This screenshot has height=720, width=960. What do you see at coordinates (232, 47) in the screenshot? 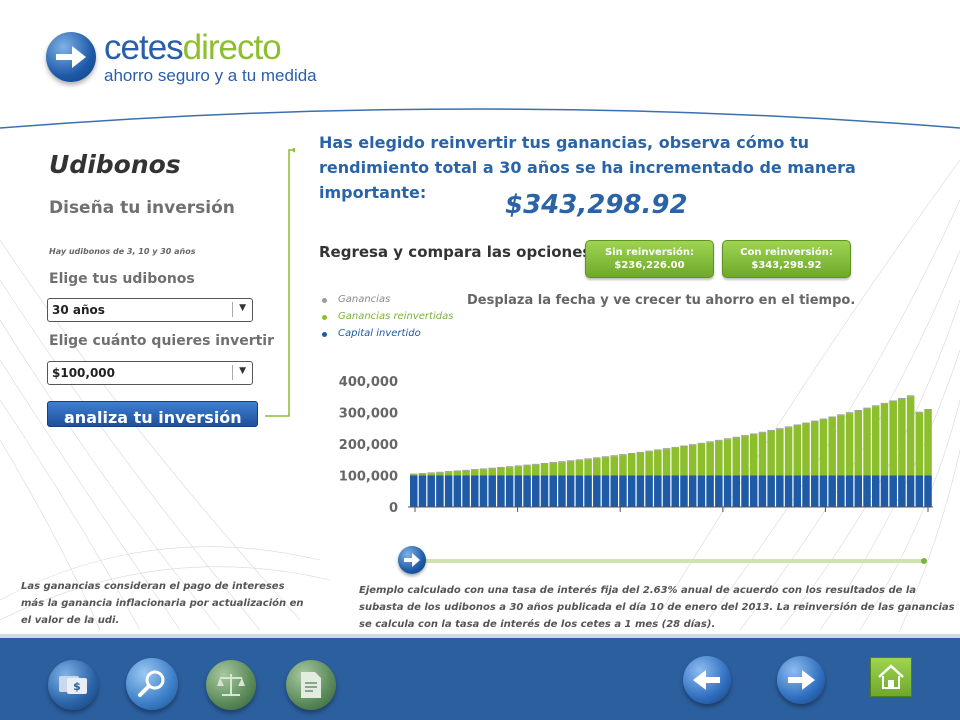
I see `logo-directo-text: directo` at bounding box center [232, 47].